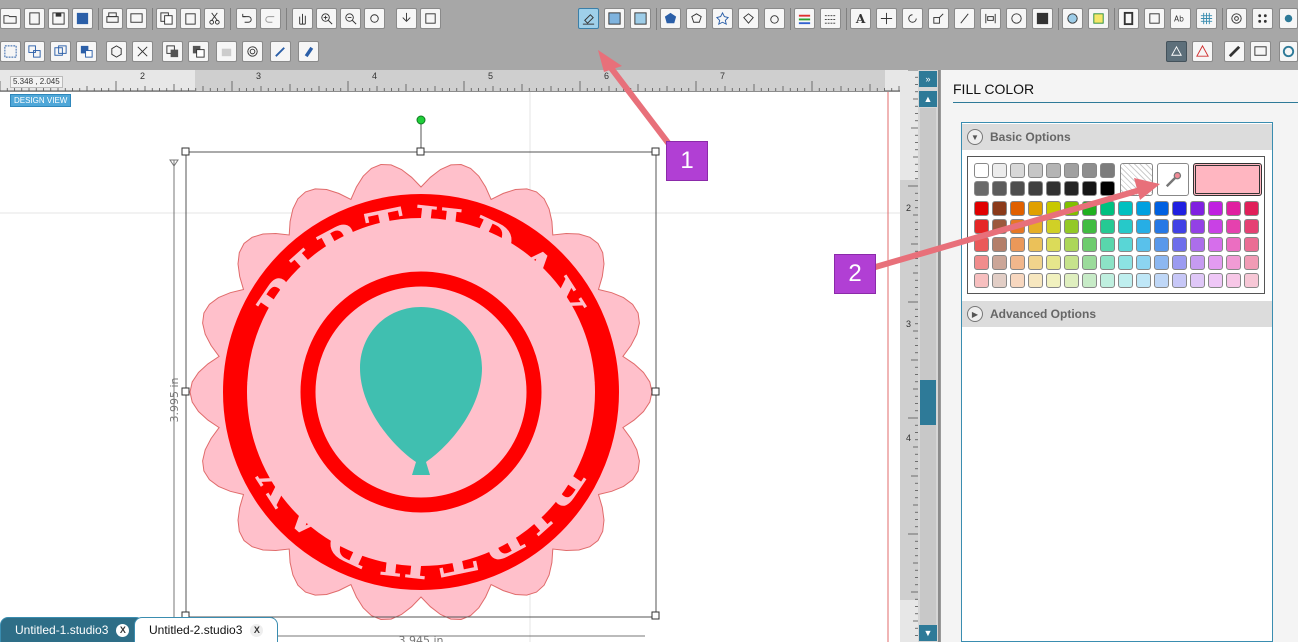  What do you see at coordinates (198, 51) in the screenshot?
I see `send-backward-icon` at bounding box center [198, 51].